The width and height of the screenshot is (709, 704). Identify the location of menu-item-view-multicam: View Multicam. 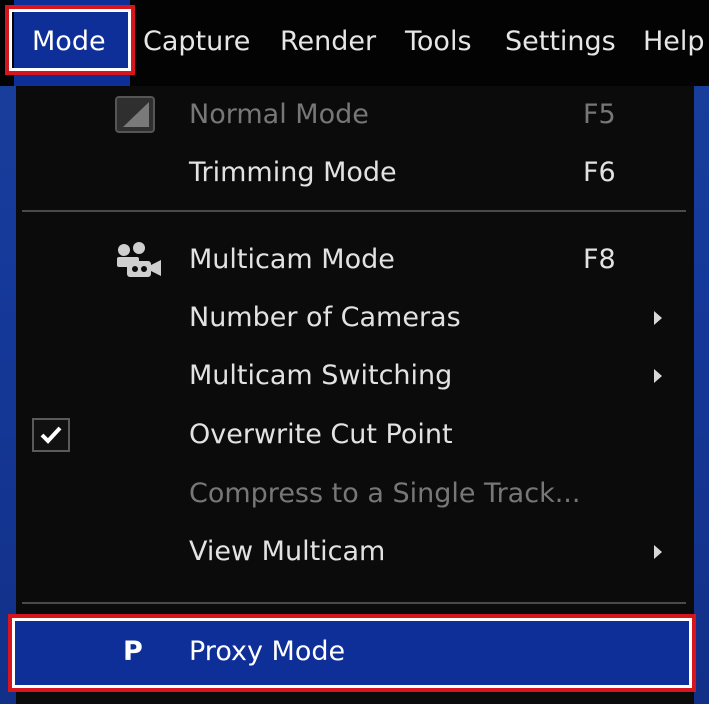
(355, 552).